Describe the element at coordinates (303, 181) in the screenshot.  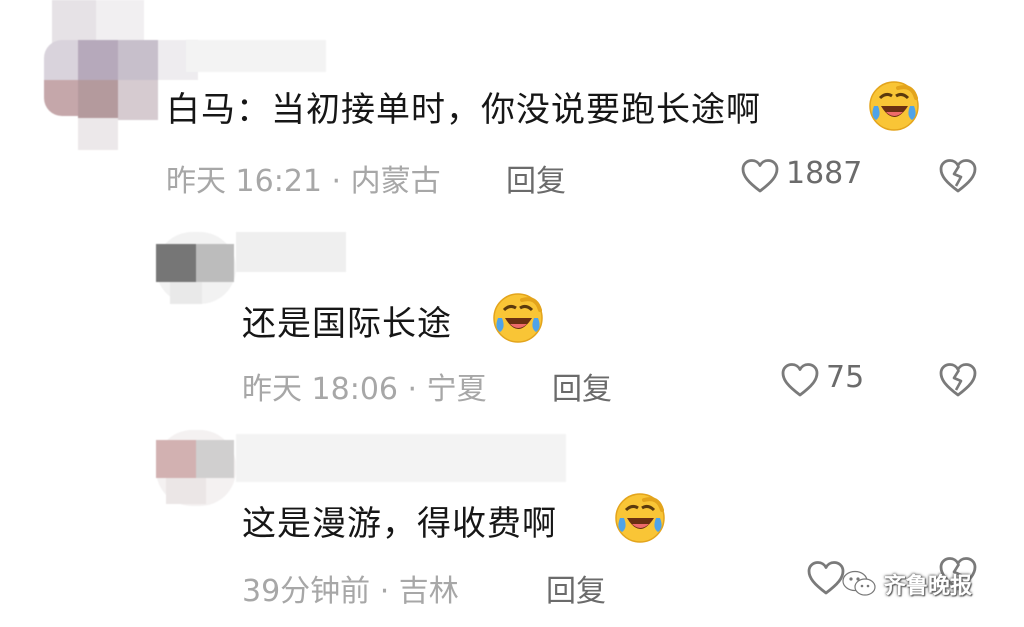
I see `comment-meta: 昨天 16:21 · 内蒙古` at that location.